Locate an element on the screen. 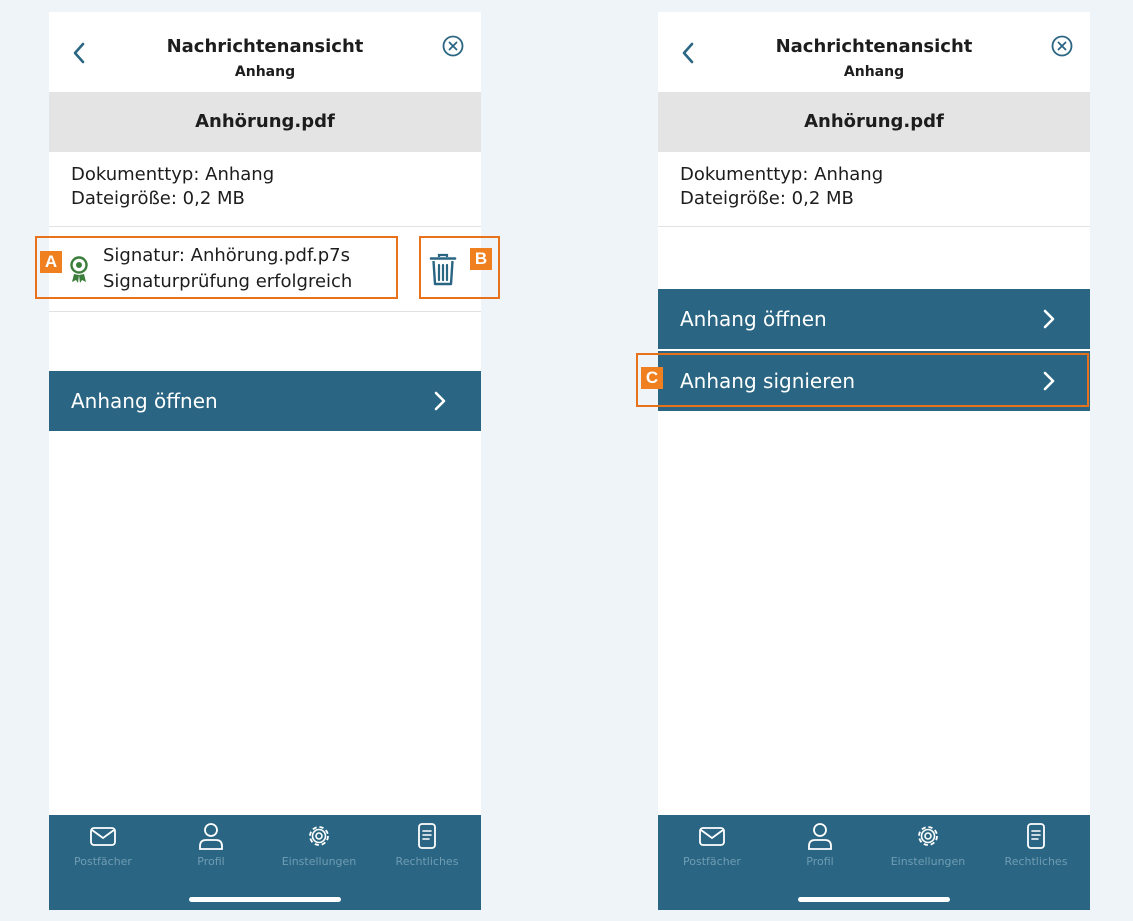 Image resolution: width=1133 pixels, height=921 pixels. annotation-box-a is located at coordinates (216, 267).